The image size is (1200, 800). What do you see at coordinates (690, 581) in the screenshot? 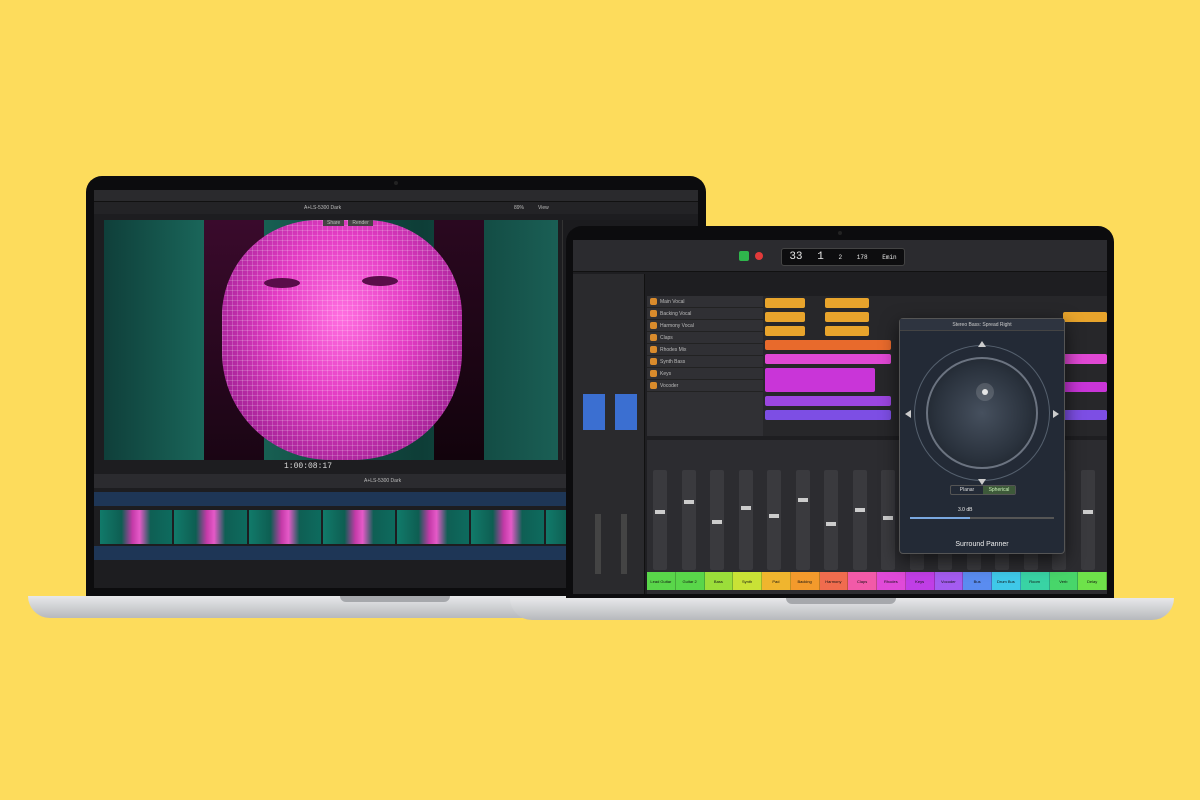
I see `channel-label: Guitar 2` at bounding box center [690, 581].